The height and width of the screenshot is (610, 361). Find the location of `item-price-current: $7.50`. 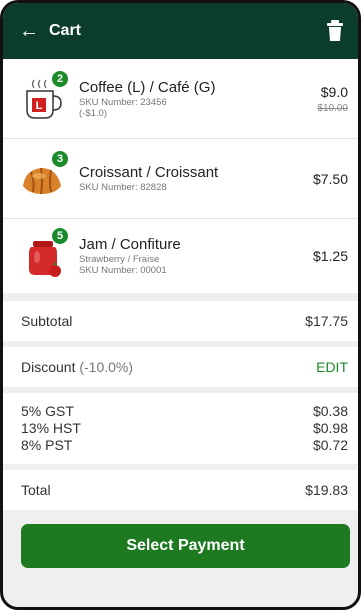

item-price-current: $7.50 is located at coordinates (330, 178).